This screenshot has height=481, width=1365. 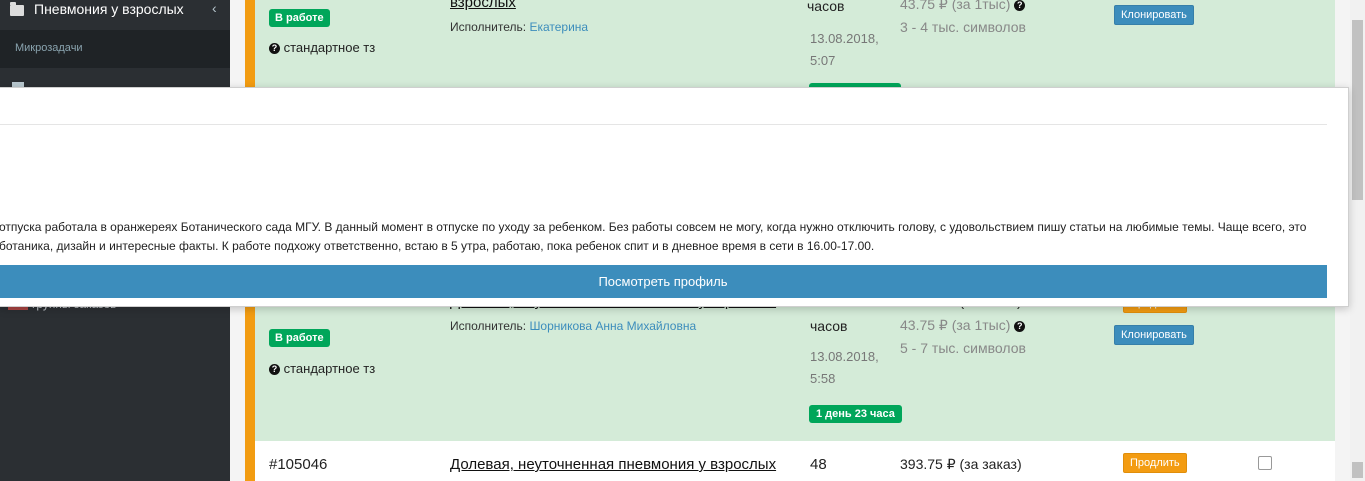 I want to click on sidebar-item-pneumonia: Пневмония у взрослых ‹, so click(x=115, y=15).